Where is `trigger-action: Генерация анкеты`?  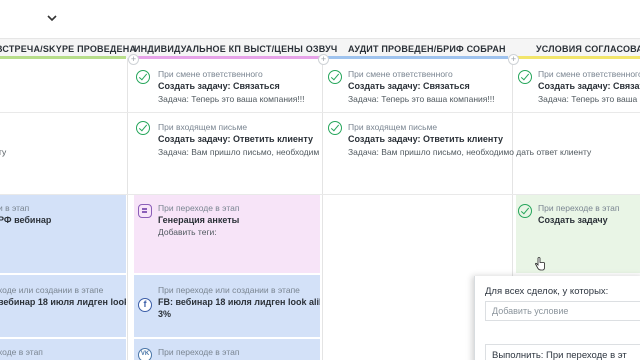 trigger-action: Генерация анкеты is located at coordinates (199, 220).